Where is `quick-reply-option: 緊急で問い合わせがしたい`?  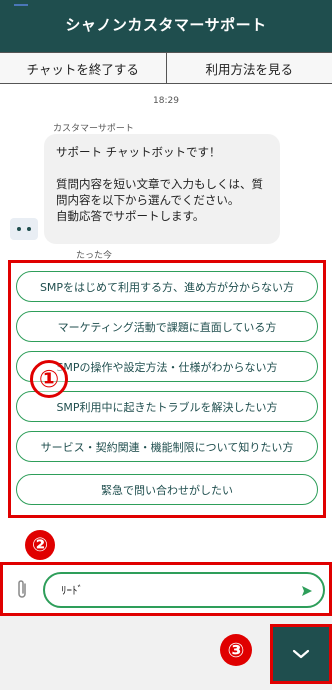 quick-reply-option: 緊急で問い合わせがしたい is located at coordinates (167, 489).